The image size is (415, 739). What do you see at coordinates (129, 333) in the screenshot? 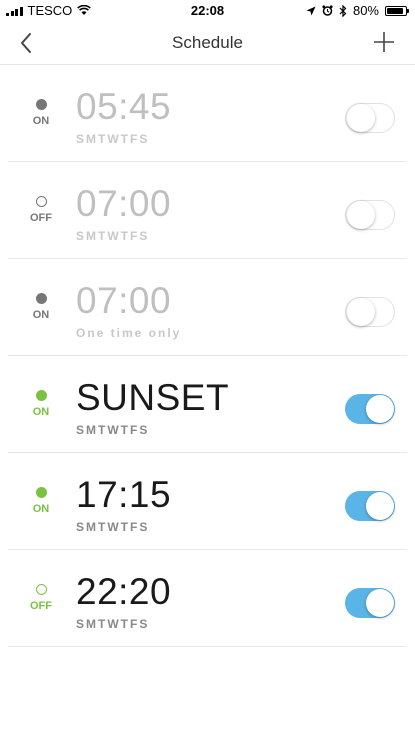
I see `schedule-days: One time only` at bounding box center [129, 333].